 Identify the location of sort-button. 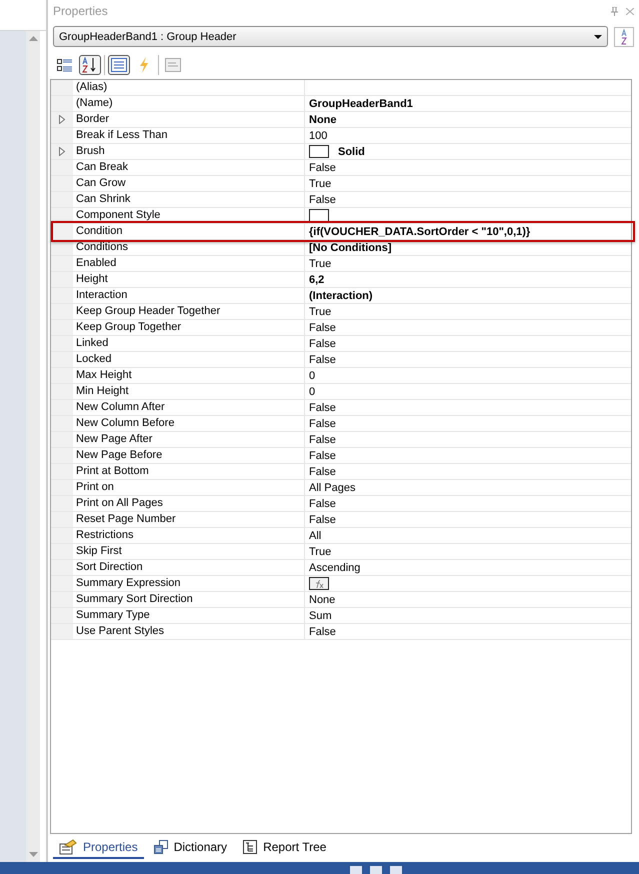
(624, 36).